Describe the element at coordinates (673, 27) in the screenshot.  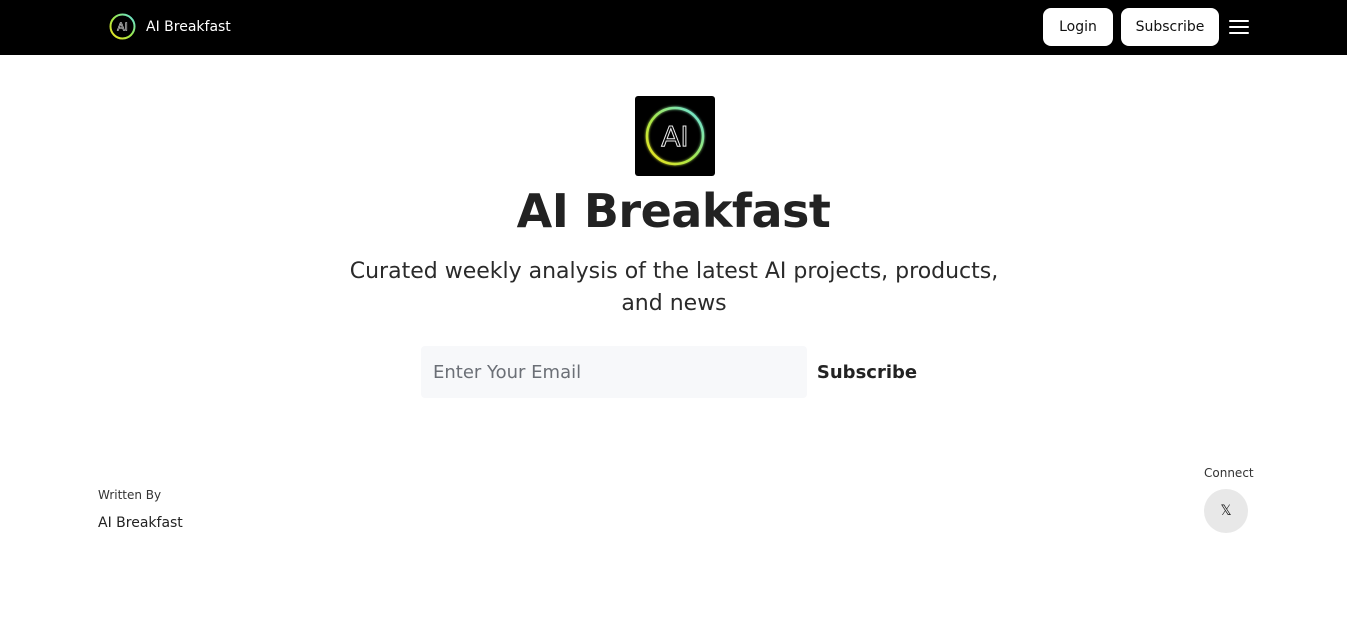
I see `top-navbar: AI AI Breakfast Login Subscribe` at that location.